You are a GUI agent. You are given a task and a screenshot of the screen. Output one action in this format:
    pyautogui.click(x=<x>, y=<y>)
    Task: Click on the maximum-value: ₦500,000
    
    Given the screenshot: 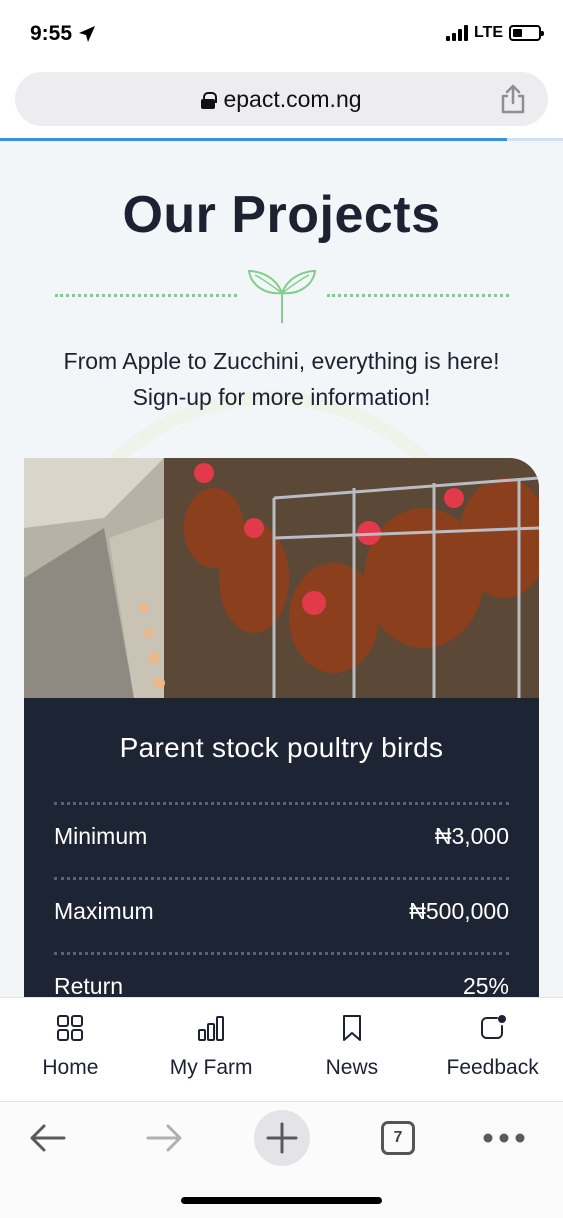 What is the action you would take?
    pyautogui.click(x=459, y=910)
    